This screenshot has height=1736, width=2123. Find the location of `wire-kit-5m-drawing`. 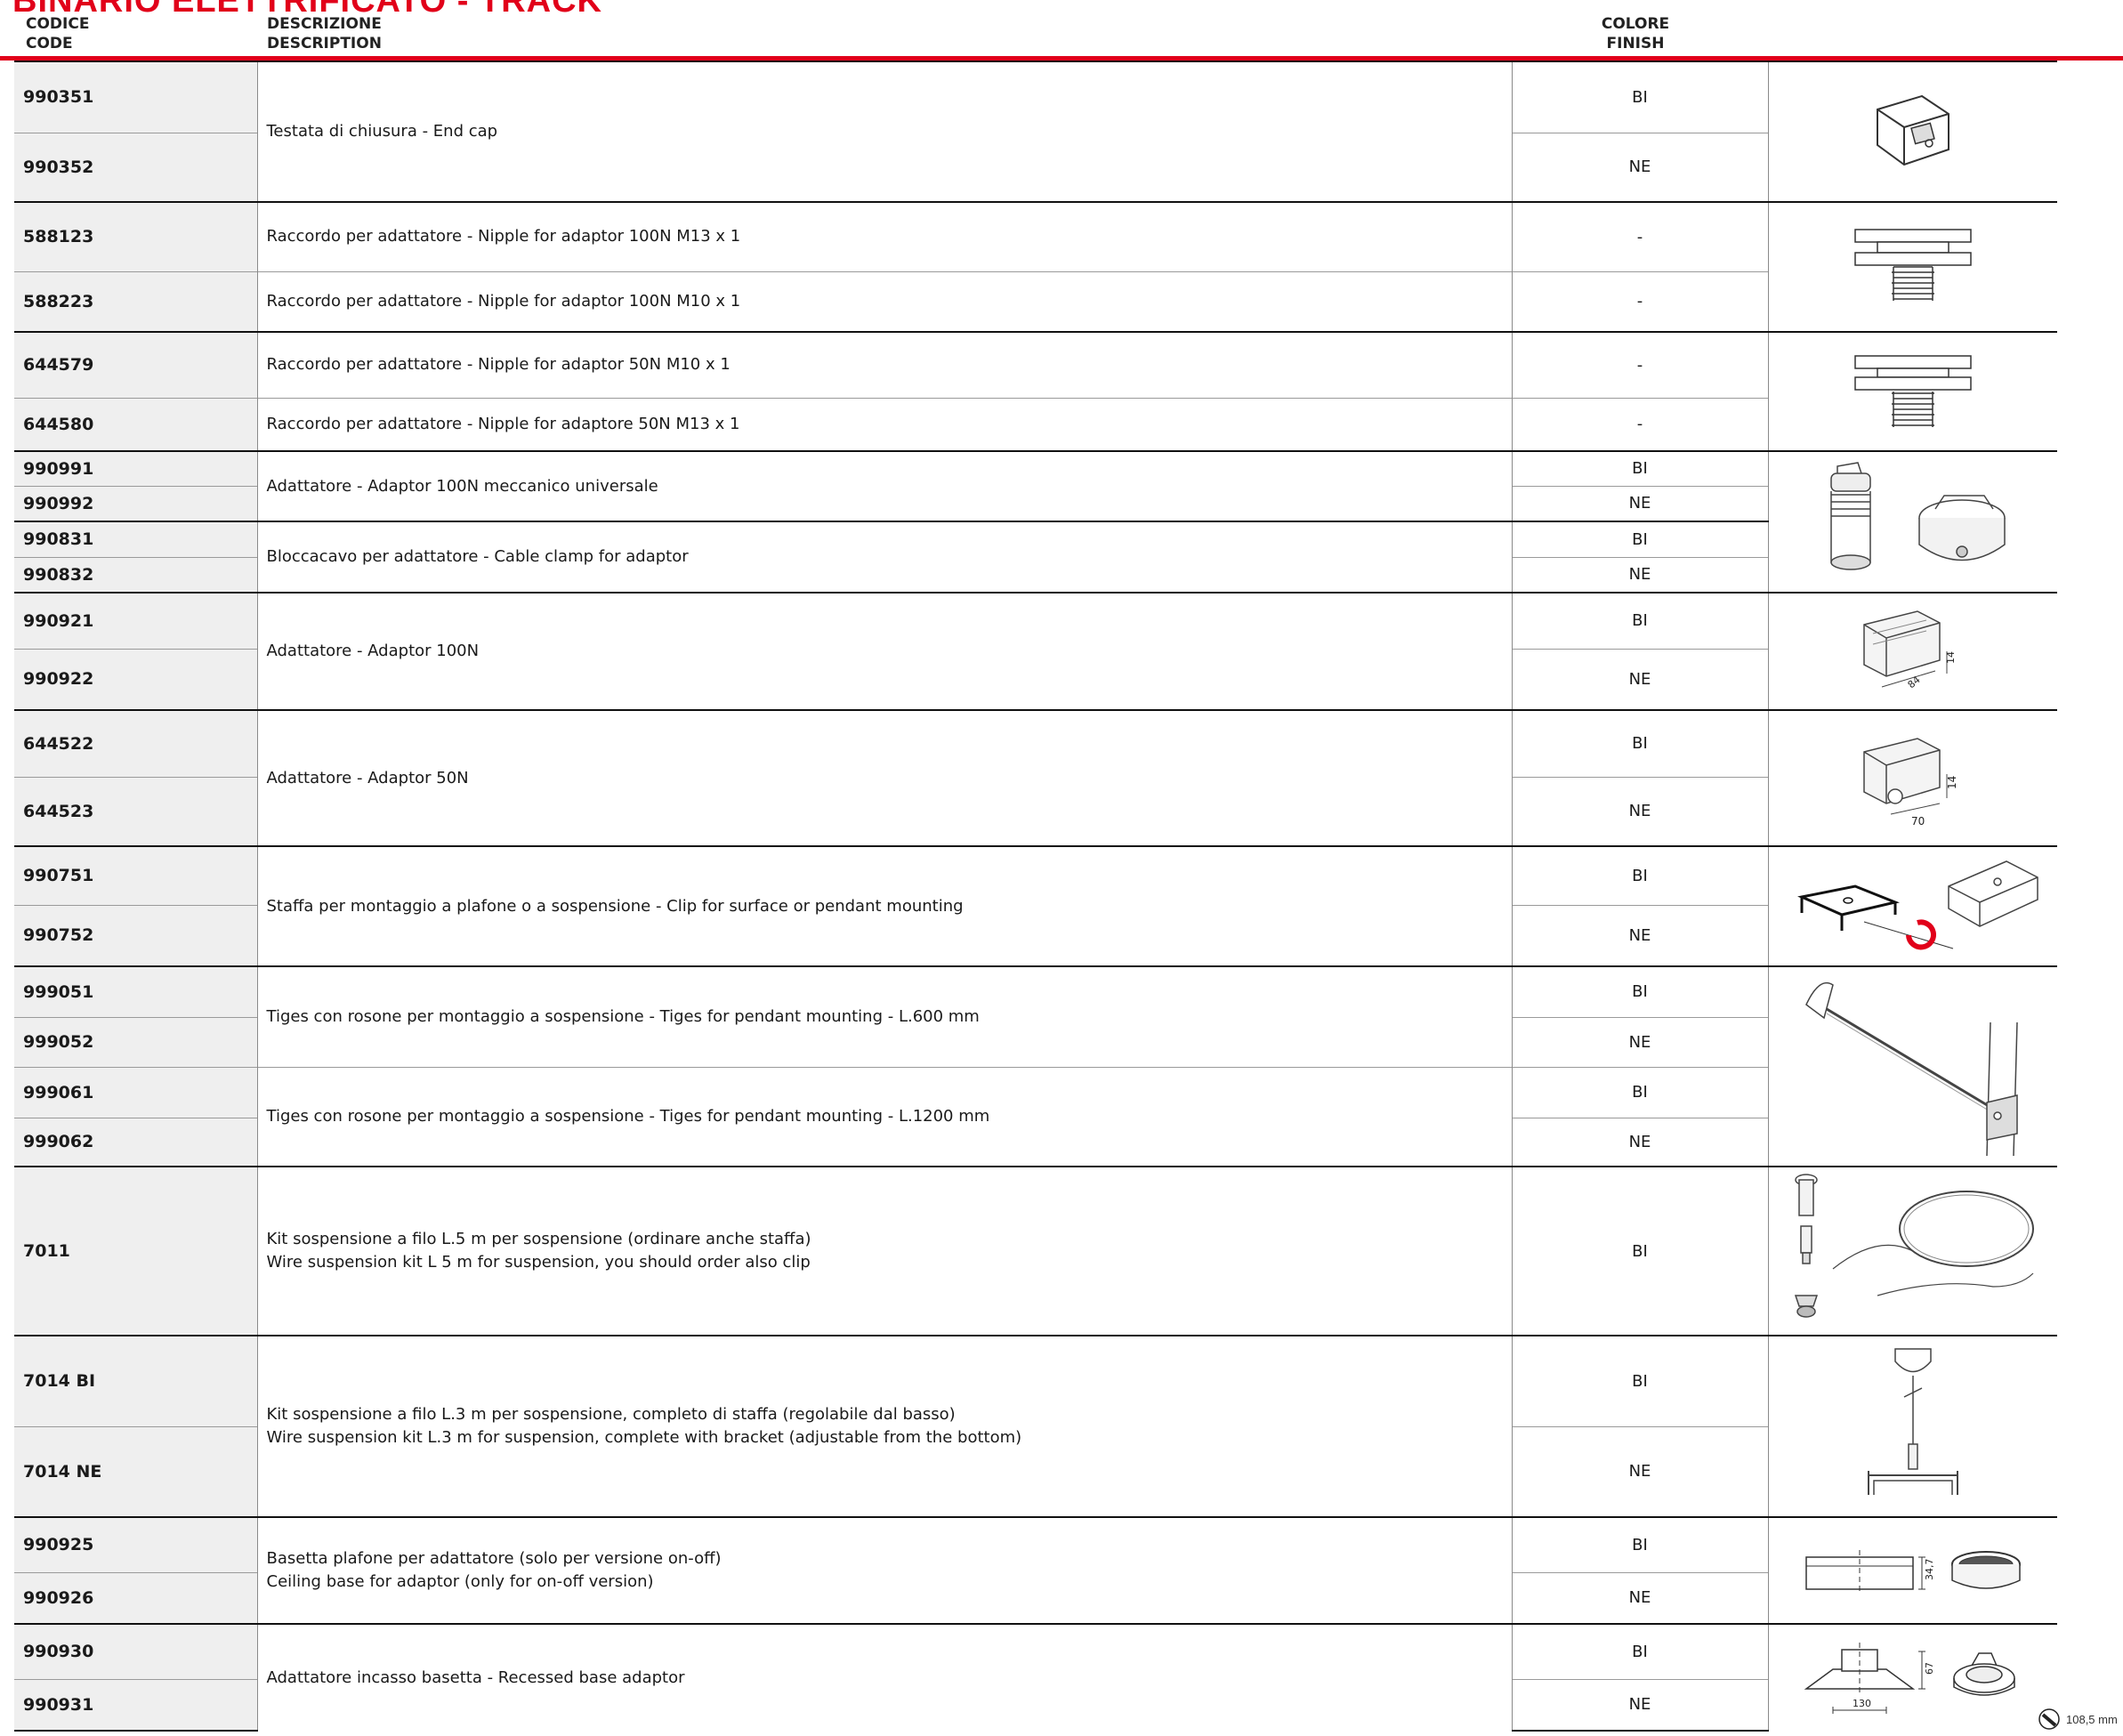

wire-kit-5m-drawing is located at coordinates (1914, 1246).